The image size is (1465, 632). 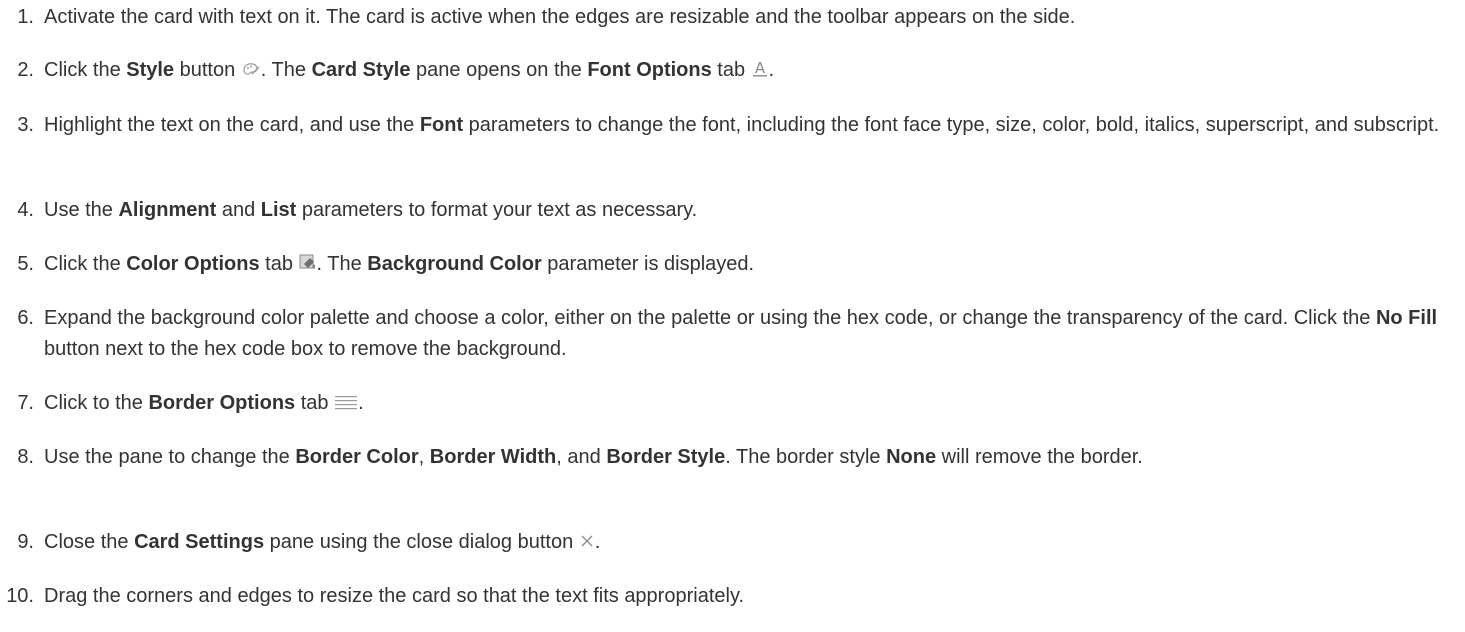 What do you see at coordinates (806, 457) in the screenshot?
I see `step-text-run: . The border style` at bounding box center [806, 457].